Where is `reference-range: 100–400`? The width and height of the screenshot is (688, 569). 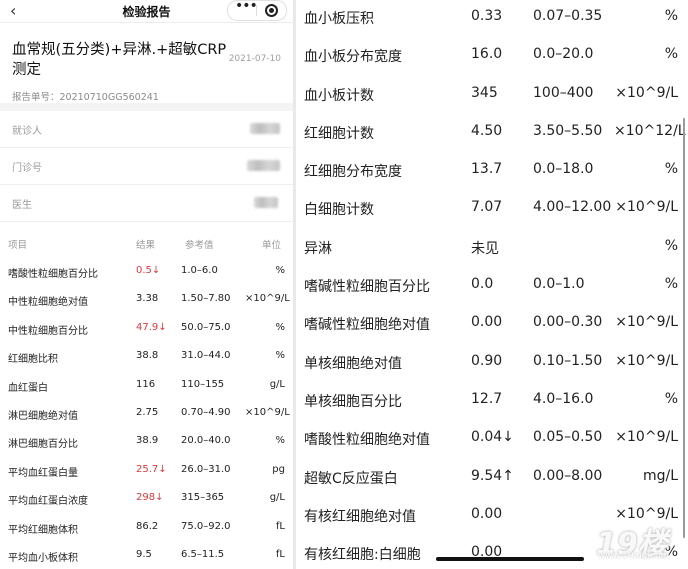
reference-range: 100–400 is located at coordinates (563, 92).